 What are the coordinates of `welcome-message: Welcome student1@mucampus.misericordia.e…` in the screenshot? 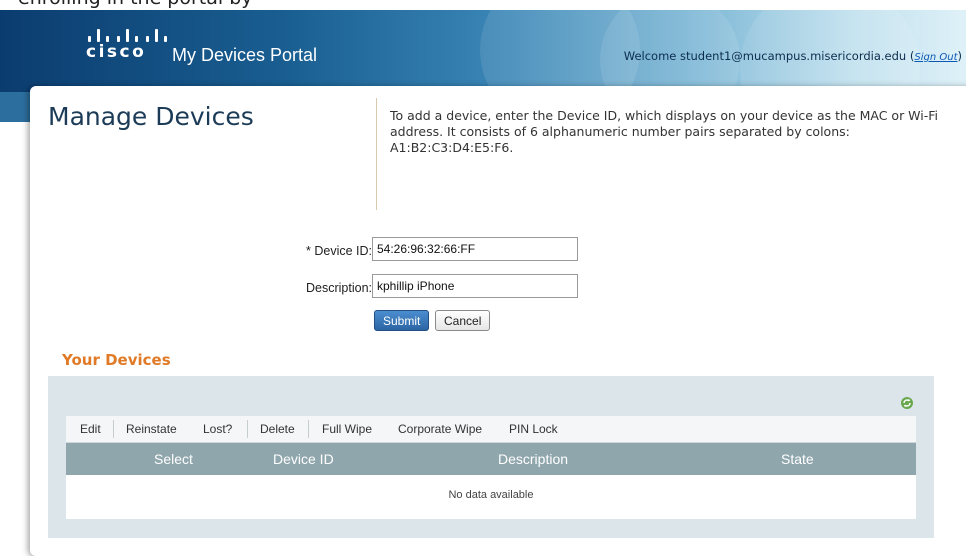 It's located at (793, 56).